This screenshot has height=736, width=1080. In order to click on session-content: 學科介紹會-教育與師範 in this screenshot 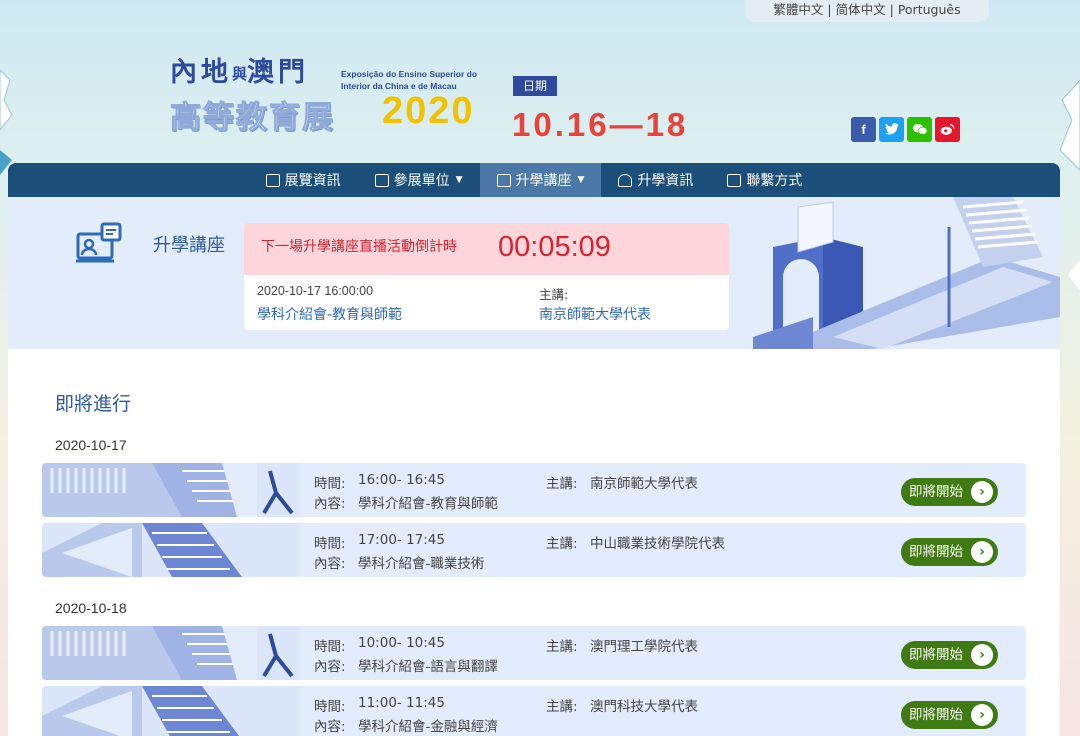, I will do `click(428, 504)`.